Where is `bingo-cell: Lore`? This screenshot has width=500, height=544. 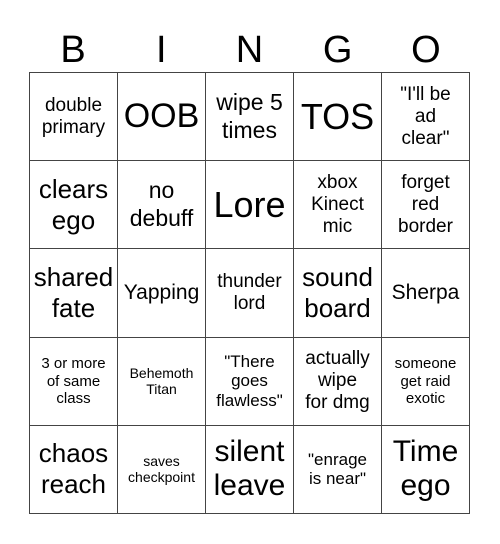
bingo-cell: Lore is located at coordinates (250, 205).